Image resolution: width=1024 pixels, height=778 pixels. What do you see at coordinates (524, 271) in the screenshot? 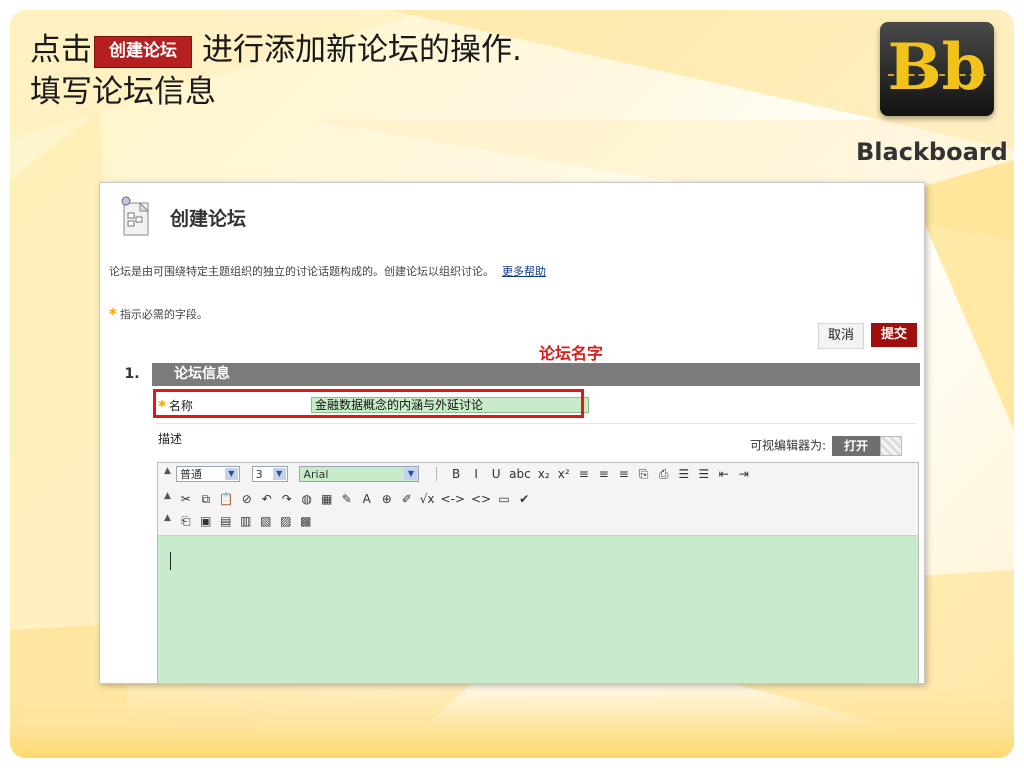
I see `more-help-link: 更多帮助` at bounding box center [524, 271].